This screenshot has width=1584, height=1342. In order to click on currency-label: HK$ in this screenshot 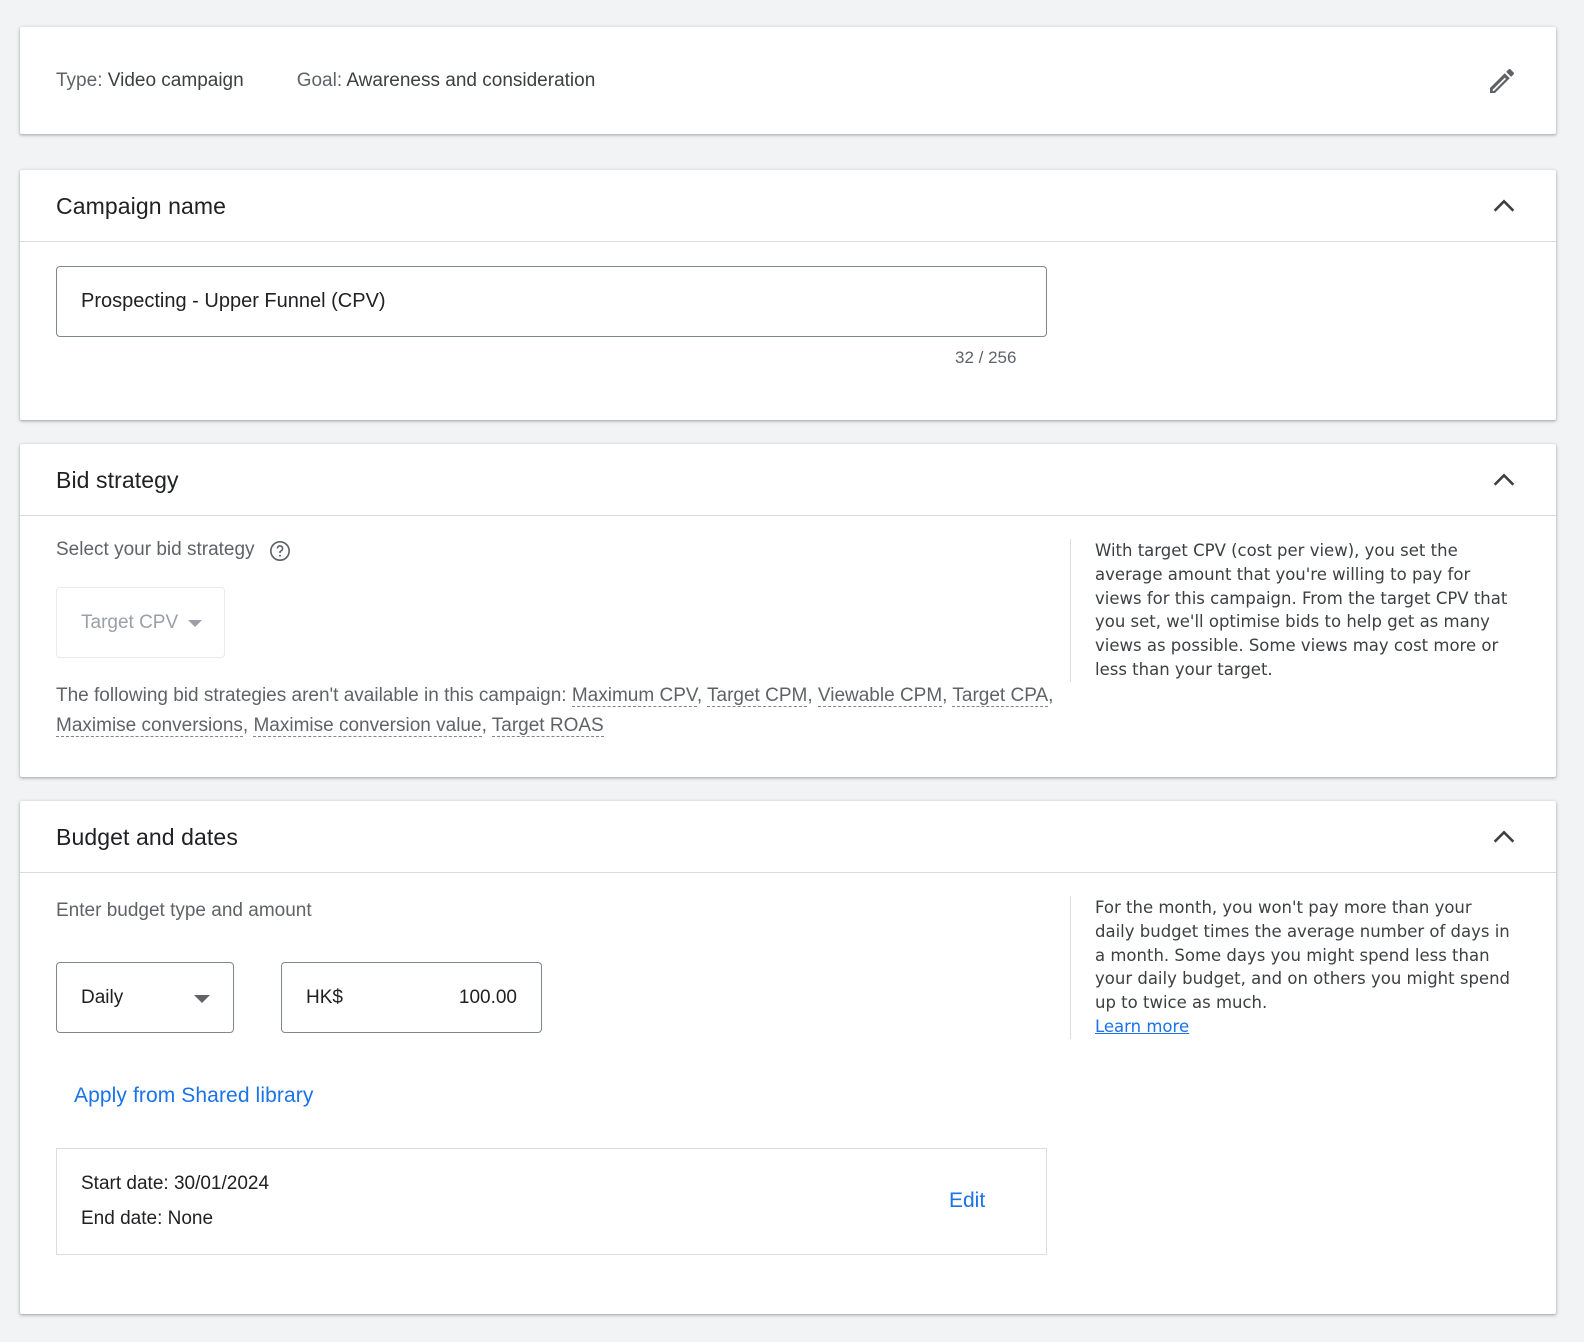, I will do `click(324, 997)`.